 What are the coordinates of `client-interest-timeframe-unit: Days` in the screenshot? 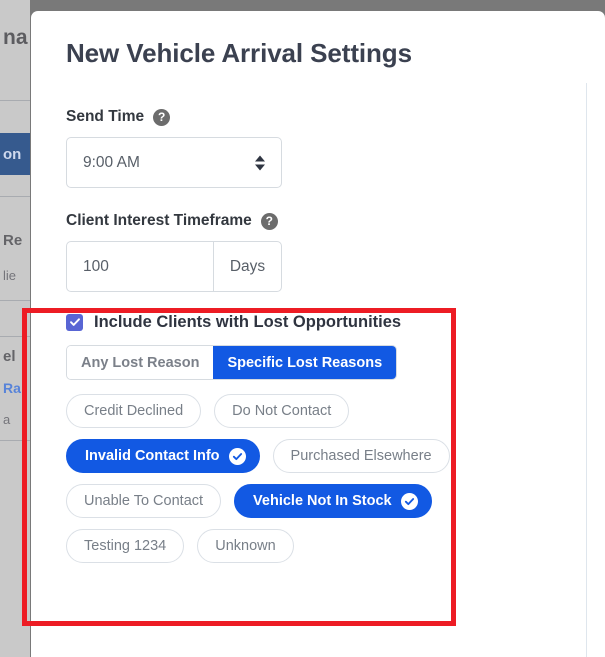 It's located at (247, 266).